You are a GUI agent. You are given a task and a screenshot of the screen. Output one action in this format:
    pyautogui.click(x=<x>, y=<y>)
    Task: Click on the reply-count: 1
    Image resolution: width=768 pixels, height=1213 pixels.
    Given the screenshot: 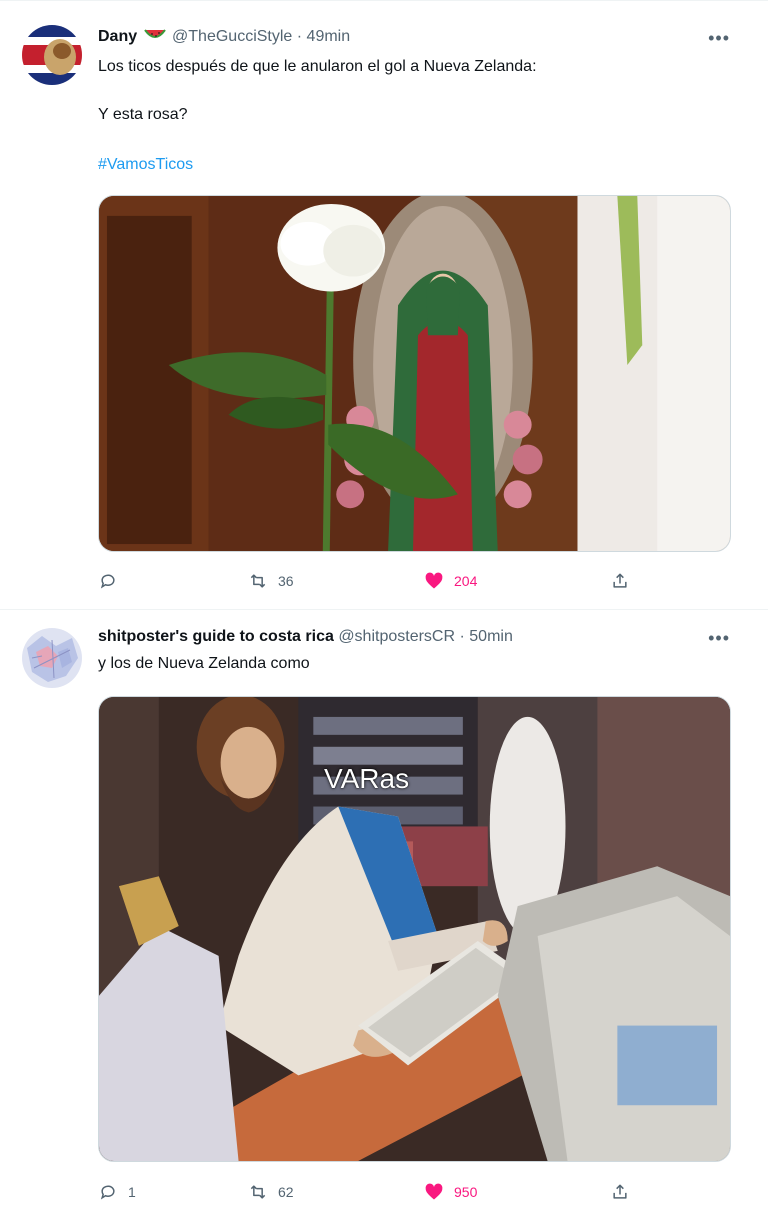 What is the action you would take?
    pyautogui.click(x=132, y=1192)
    